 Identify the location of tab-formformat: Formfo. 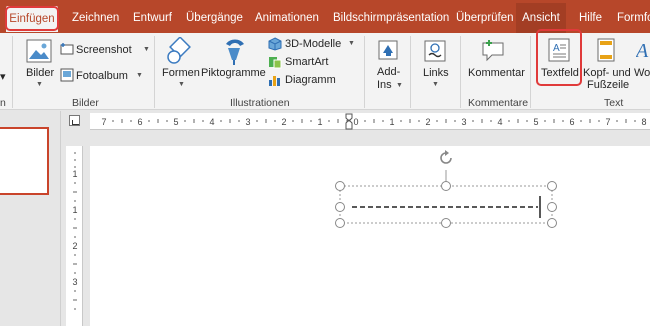
(633, 18).